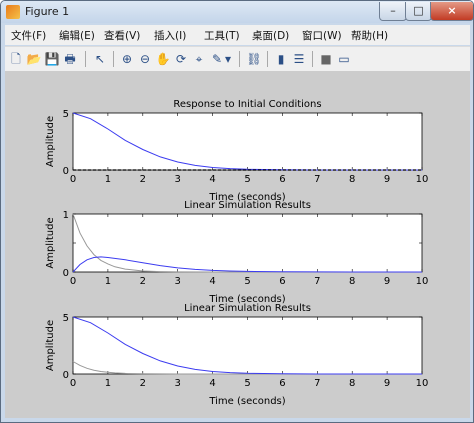 The image size is (474, 423). Describe the element at coordinates (127, 59) in the screenshot. I see `zoom-in-icon: ⊕` at that location.